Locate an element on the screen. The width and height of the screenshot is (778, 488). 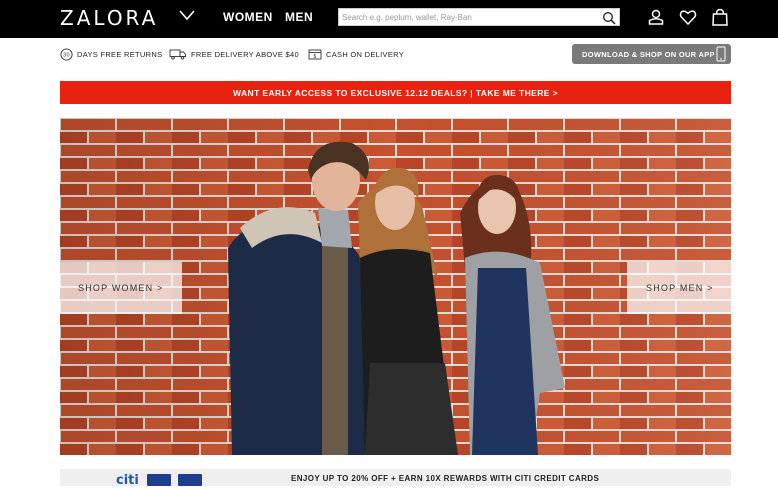
wishlist-heart-icon is located at coordinates (688, 17).